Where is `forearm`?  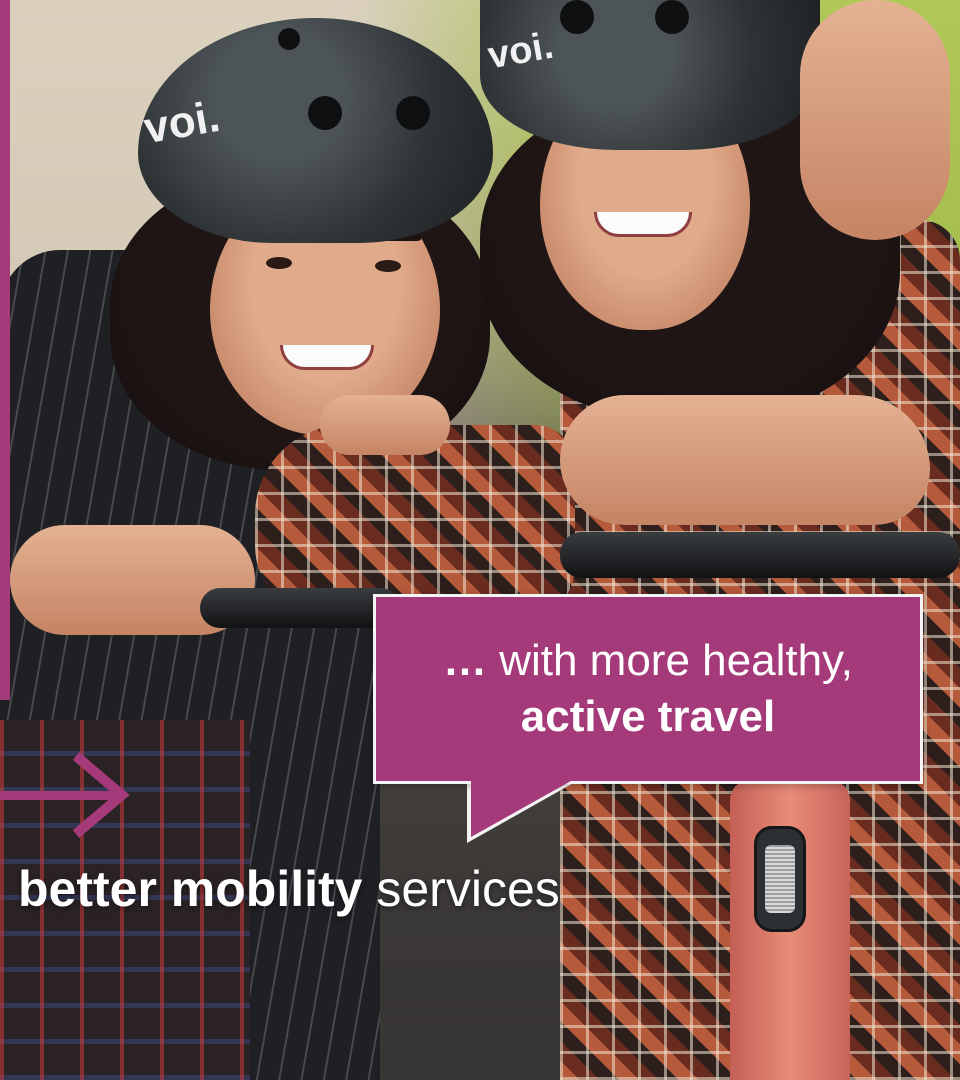 forearm is located at coordinates (745, 460).